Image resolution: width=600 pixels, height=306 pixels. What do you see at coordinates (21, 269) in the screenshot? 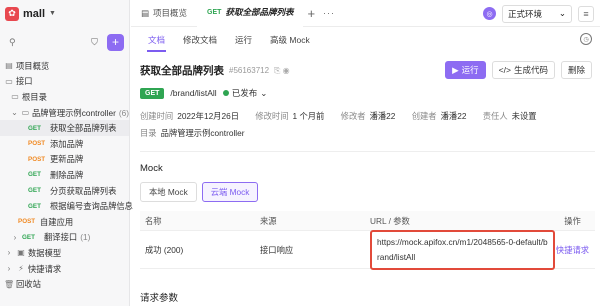
I see `quick-icon: ⚡` at bounding box center [21, 269].